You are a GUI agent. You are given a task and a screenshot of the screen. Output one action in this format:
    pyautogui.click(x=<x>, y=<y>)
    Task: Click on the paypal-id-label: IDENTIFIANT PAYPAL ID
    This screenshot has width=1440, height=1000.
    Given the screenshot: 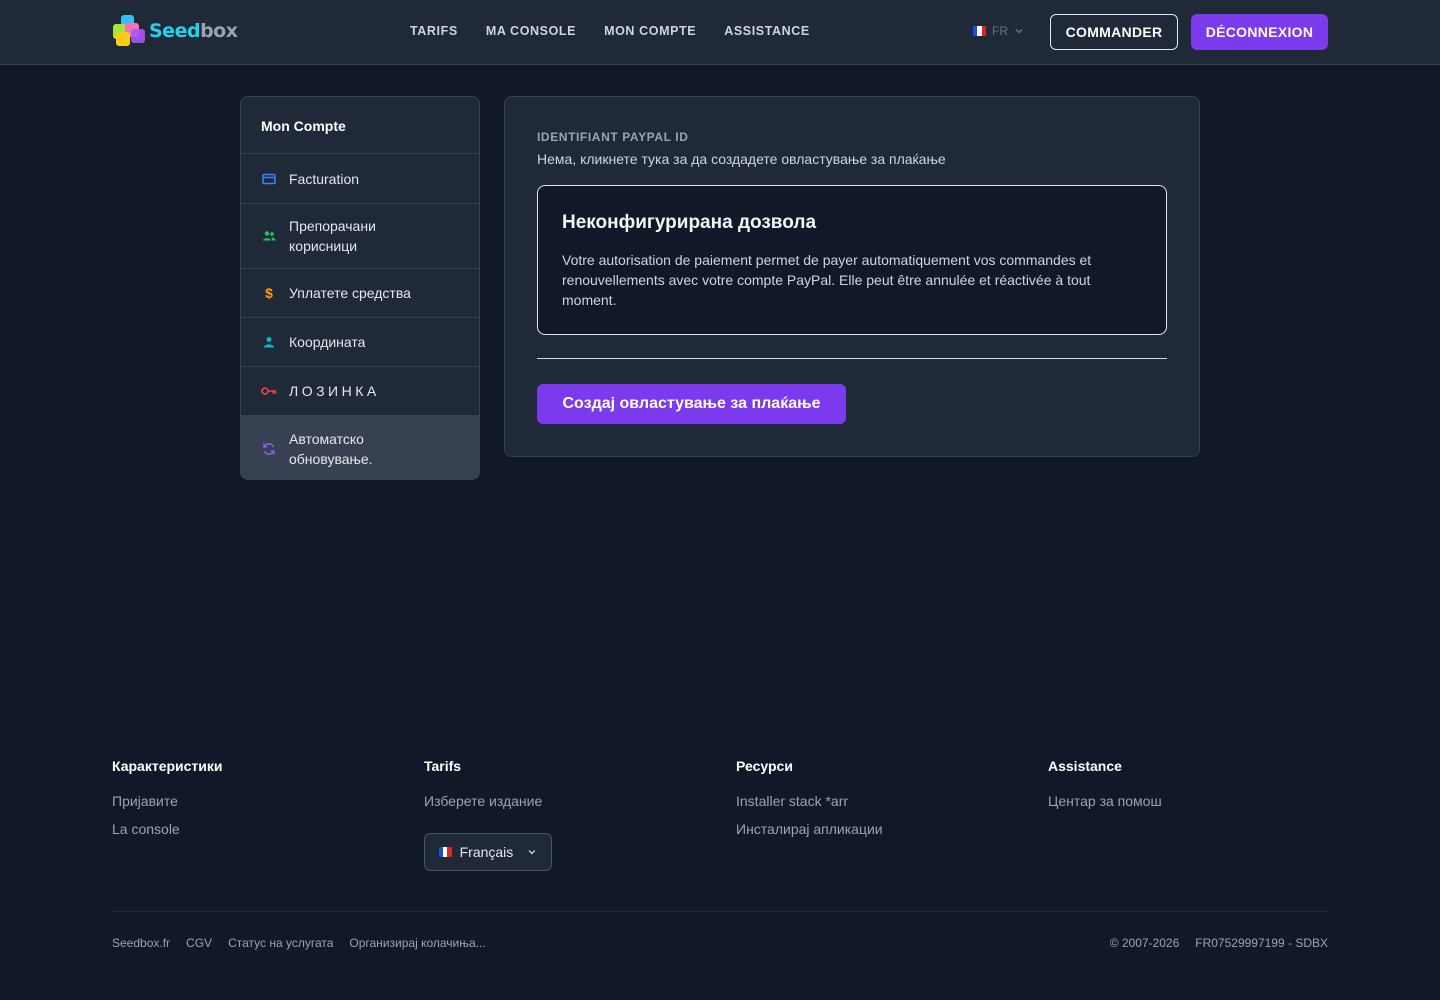 What is the action you would take?
    pyautogui.click(x=613, y=137)
    